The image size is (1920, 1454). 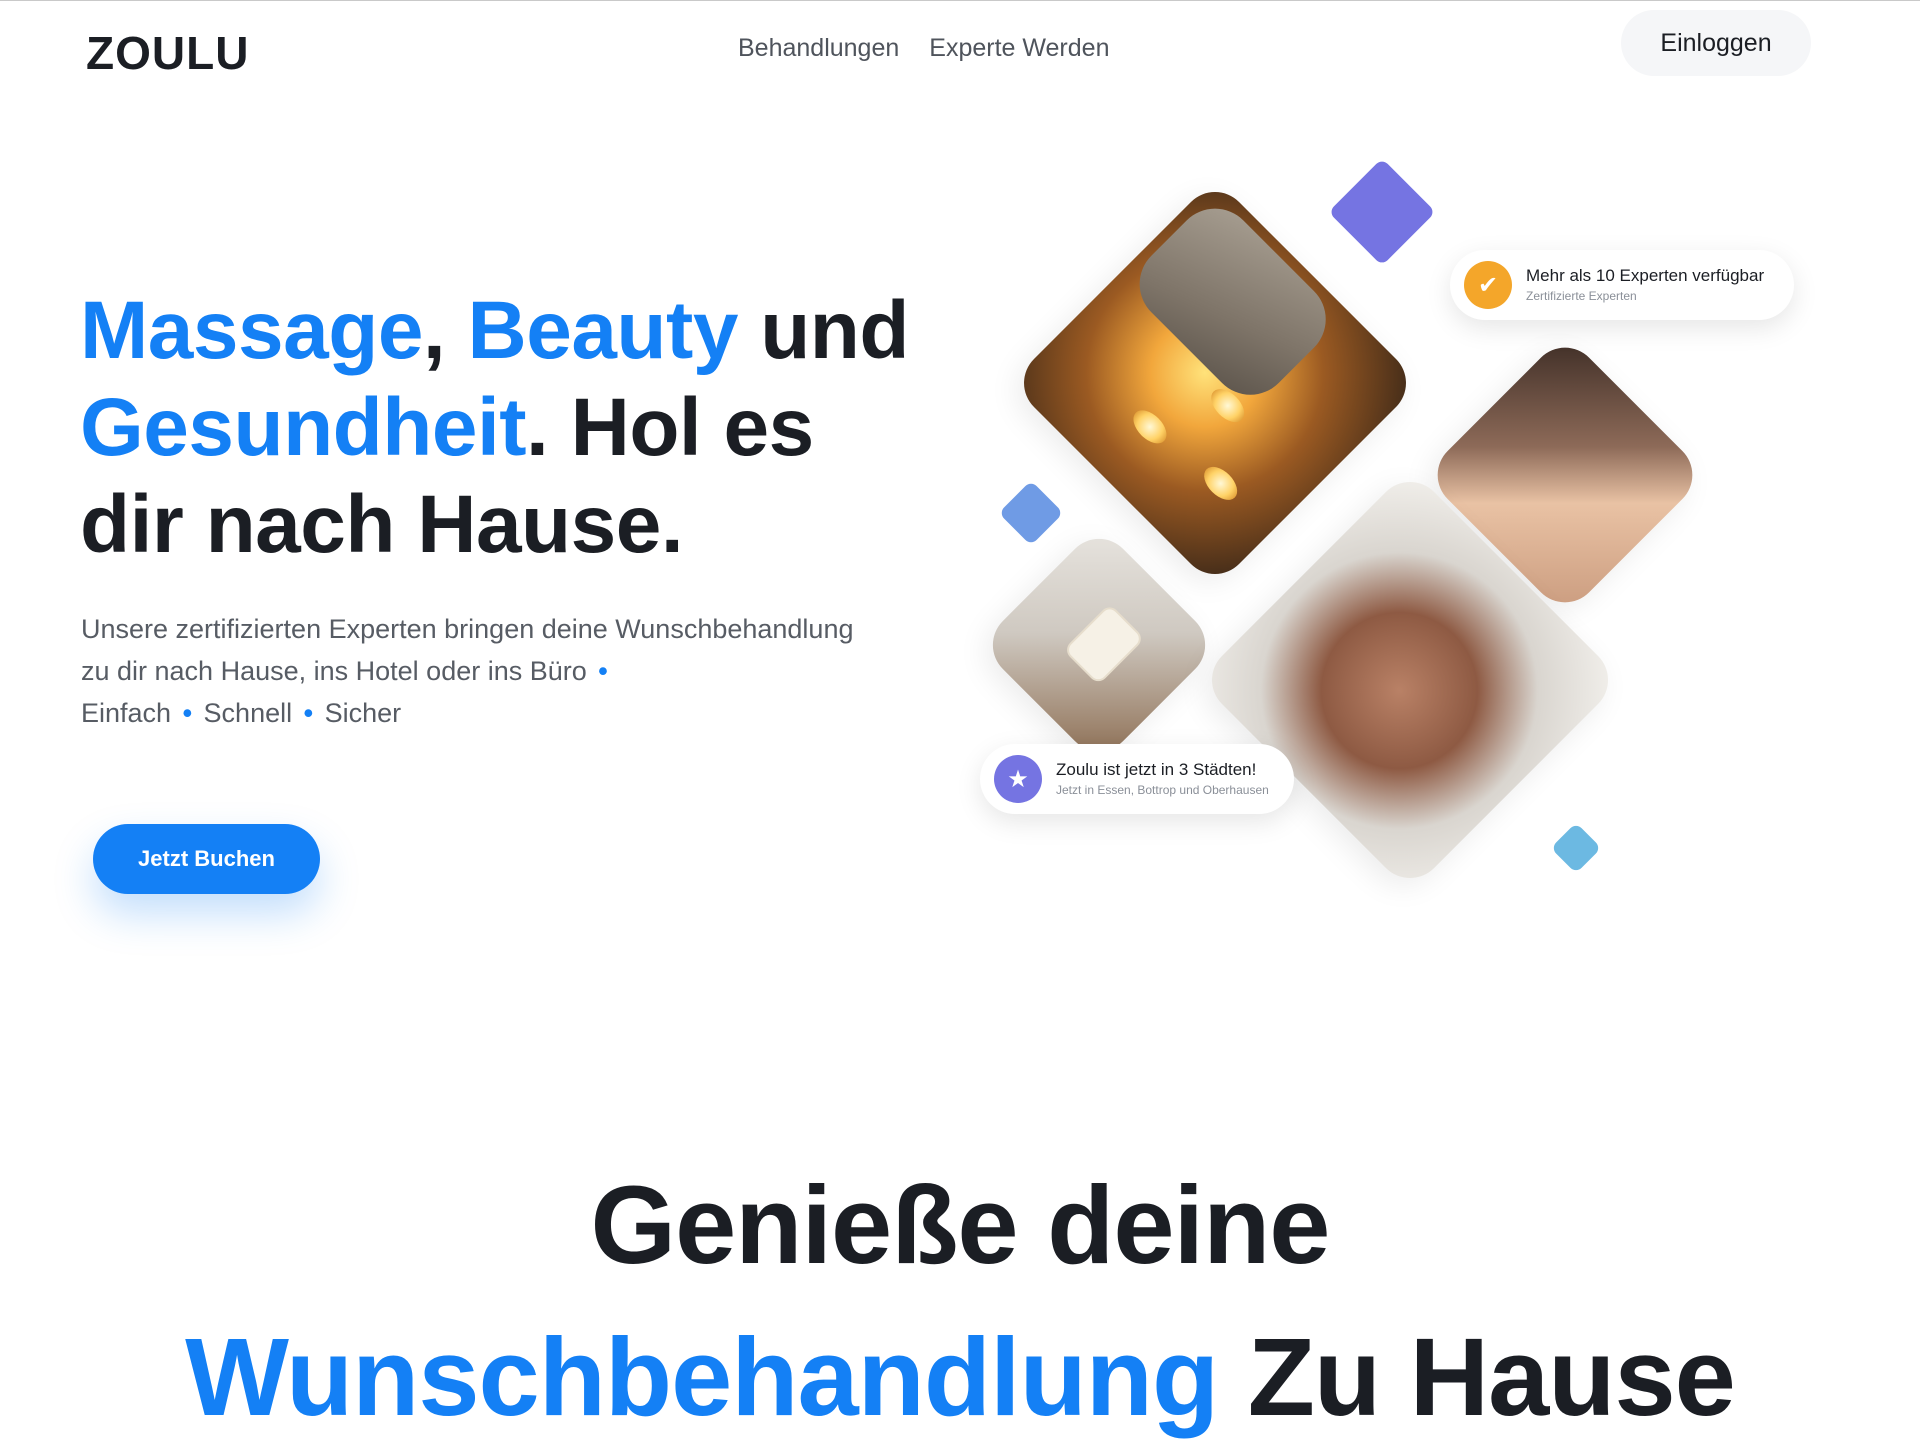 I want to click on star-icon: ★, so click(x=1018, y=779).